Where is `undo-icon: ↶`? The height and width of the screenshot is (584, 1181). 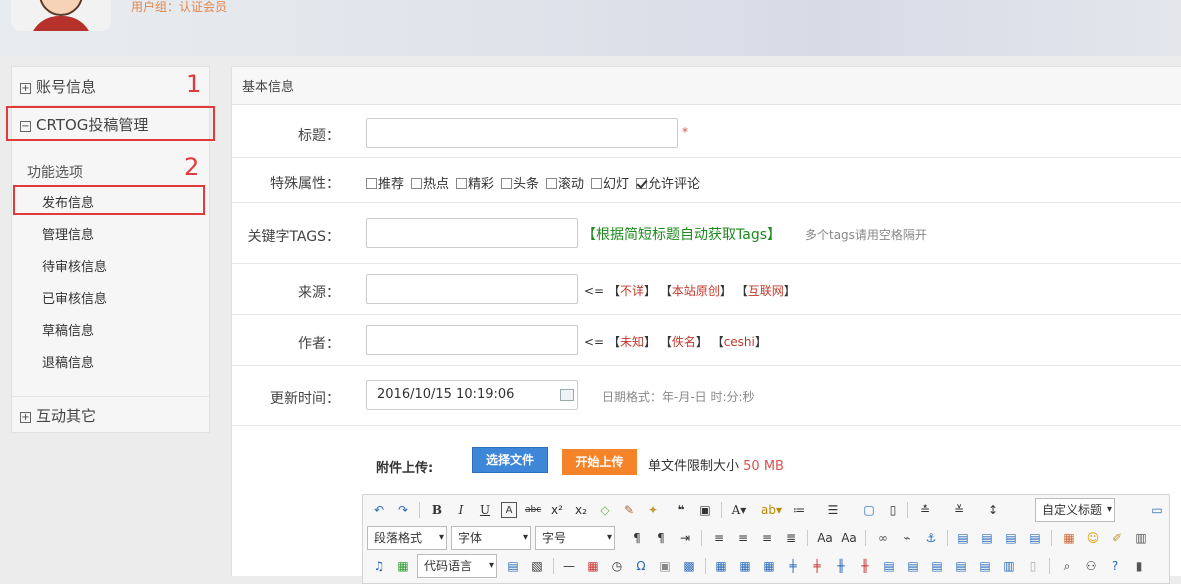
undo-icon: ↶ is located at coordinates (379, 510).